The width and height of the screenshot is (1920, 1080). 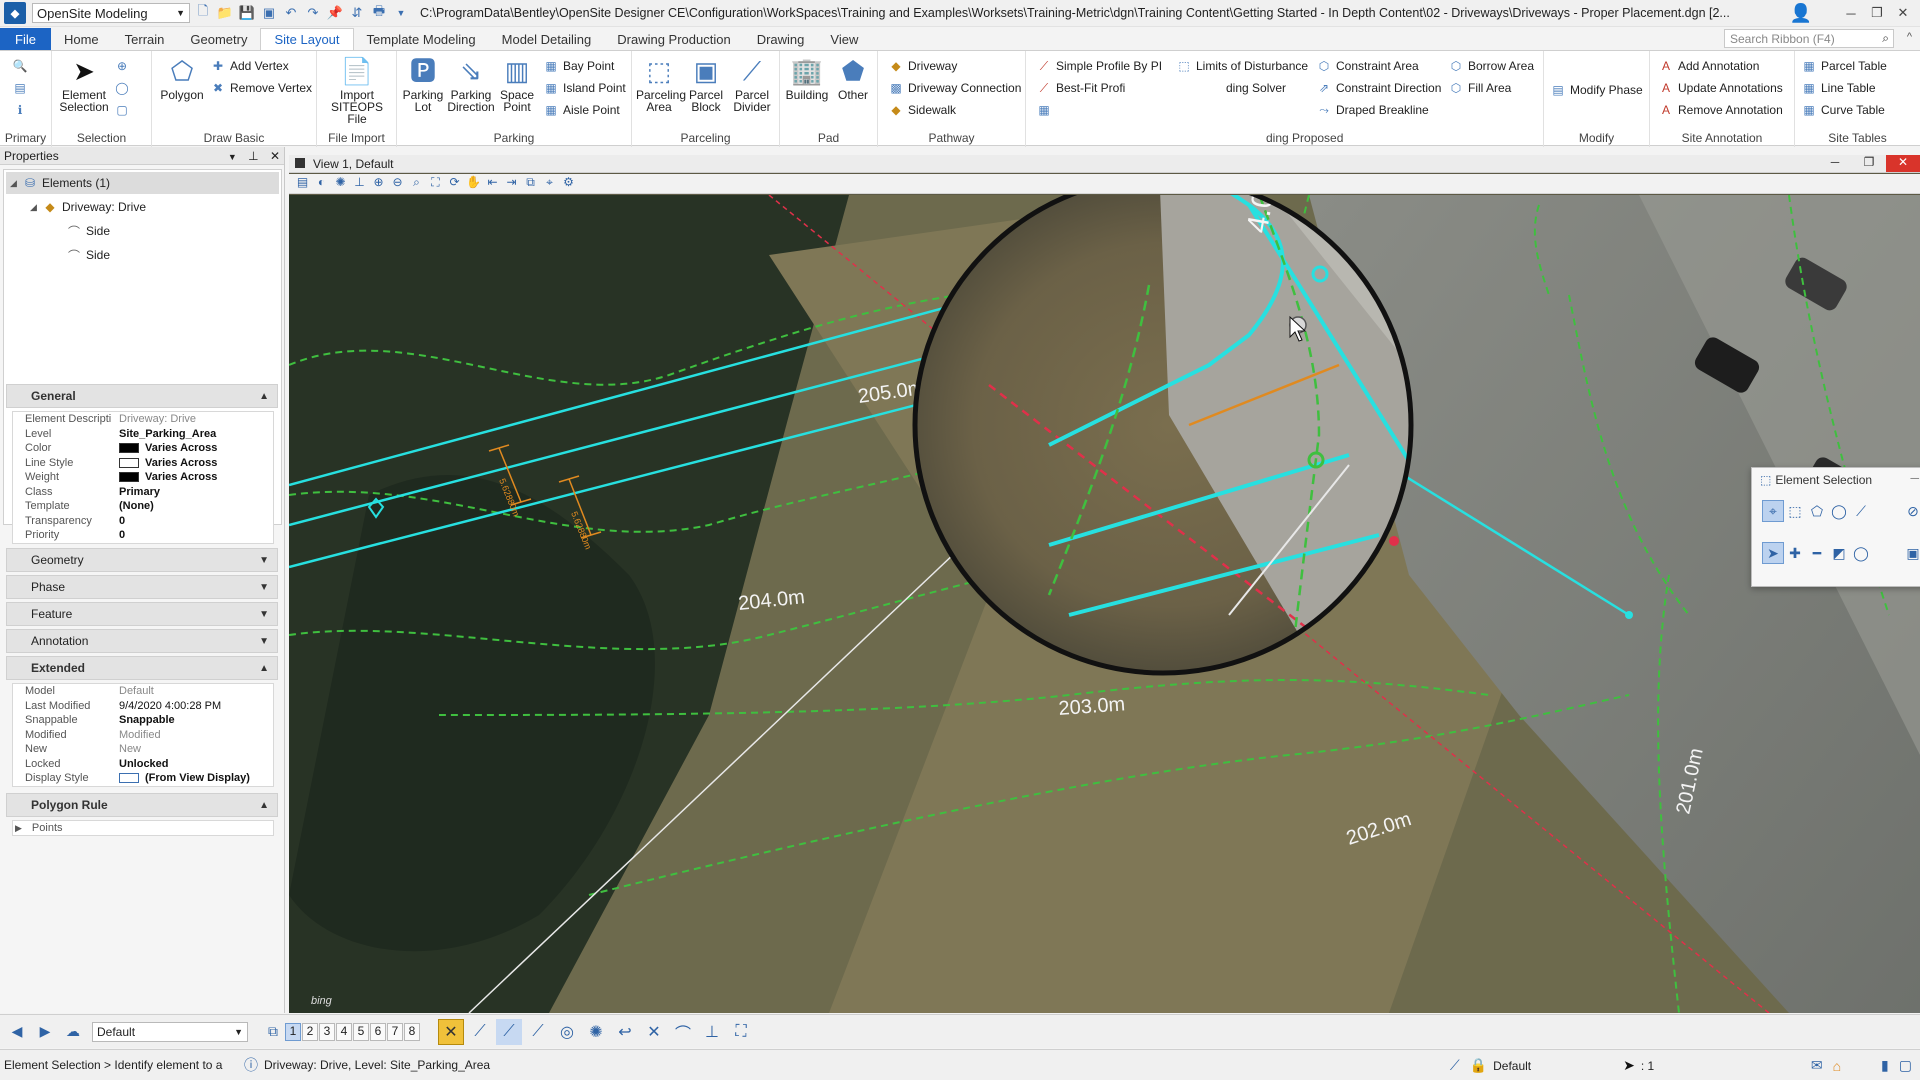 I want to click on prop-row-weight: Weight Varies Across, so click(x=143, y=477).